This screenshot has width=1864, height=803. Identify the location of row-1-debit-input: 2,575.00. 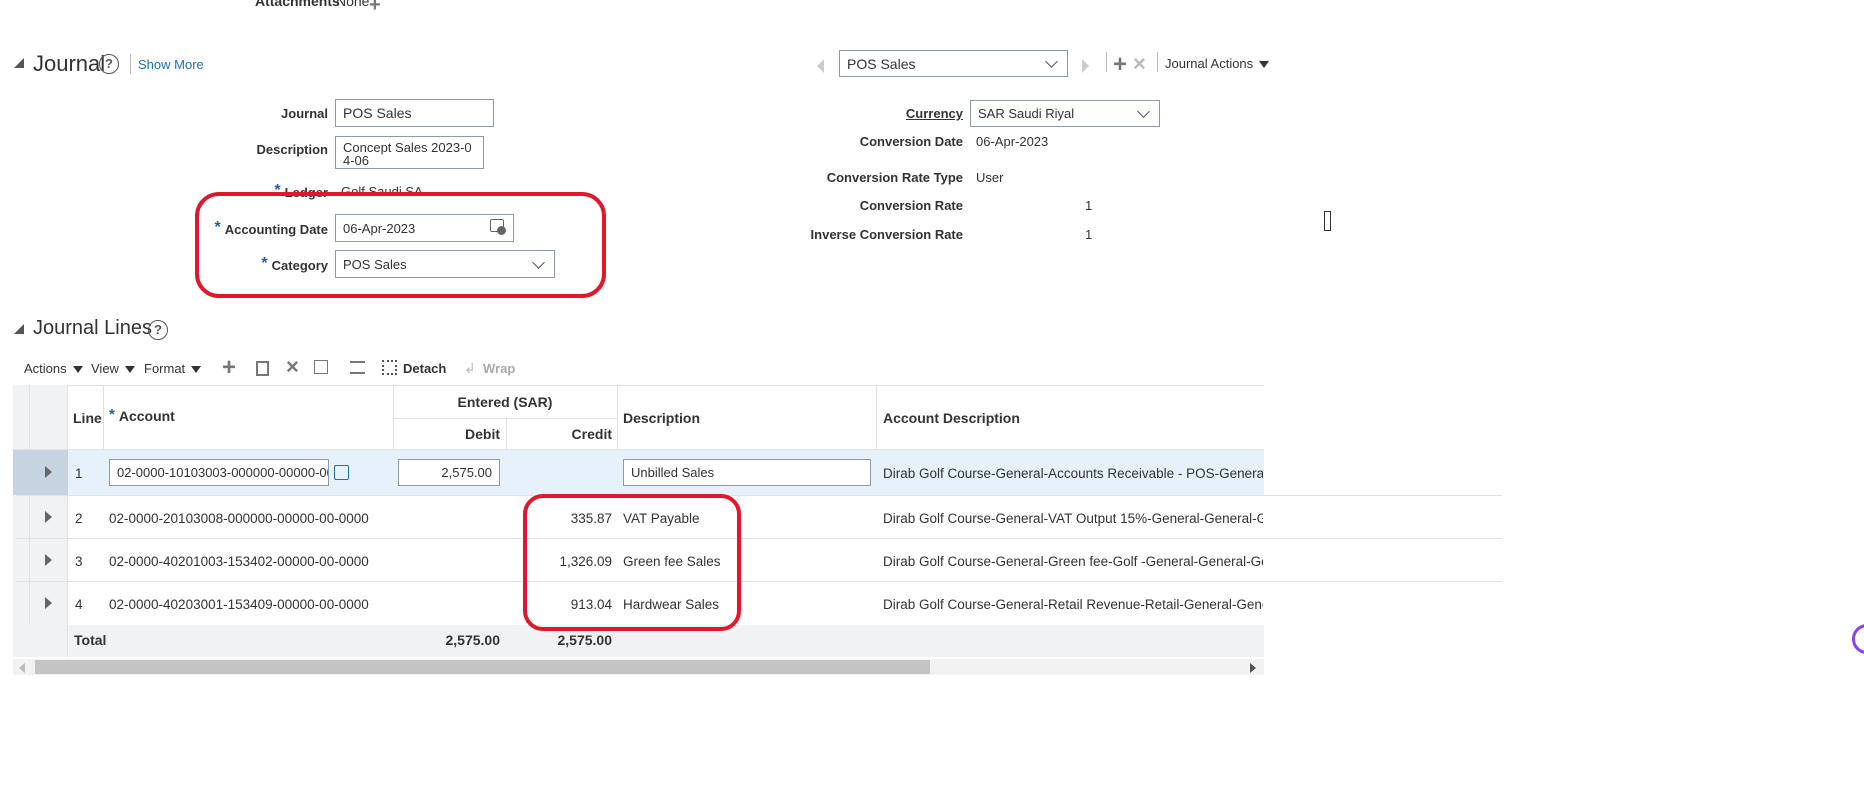
(449, 472).